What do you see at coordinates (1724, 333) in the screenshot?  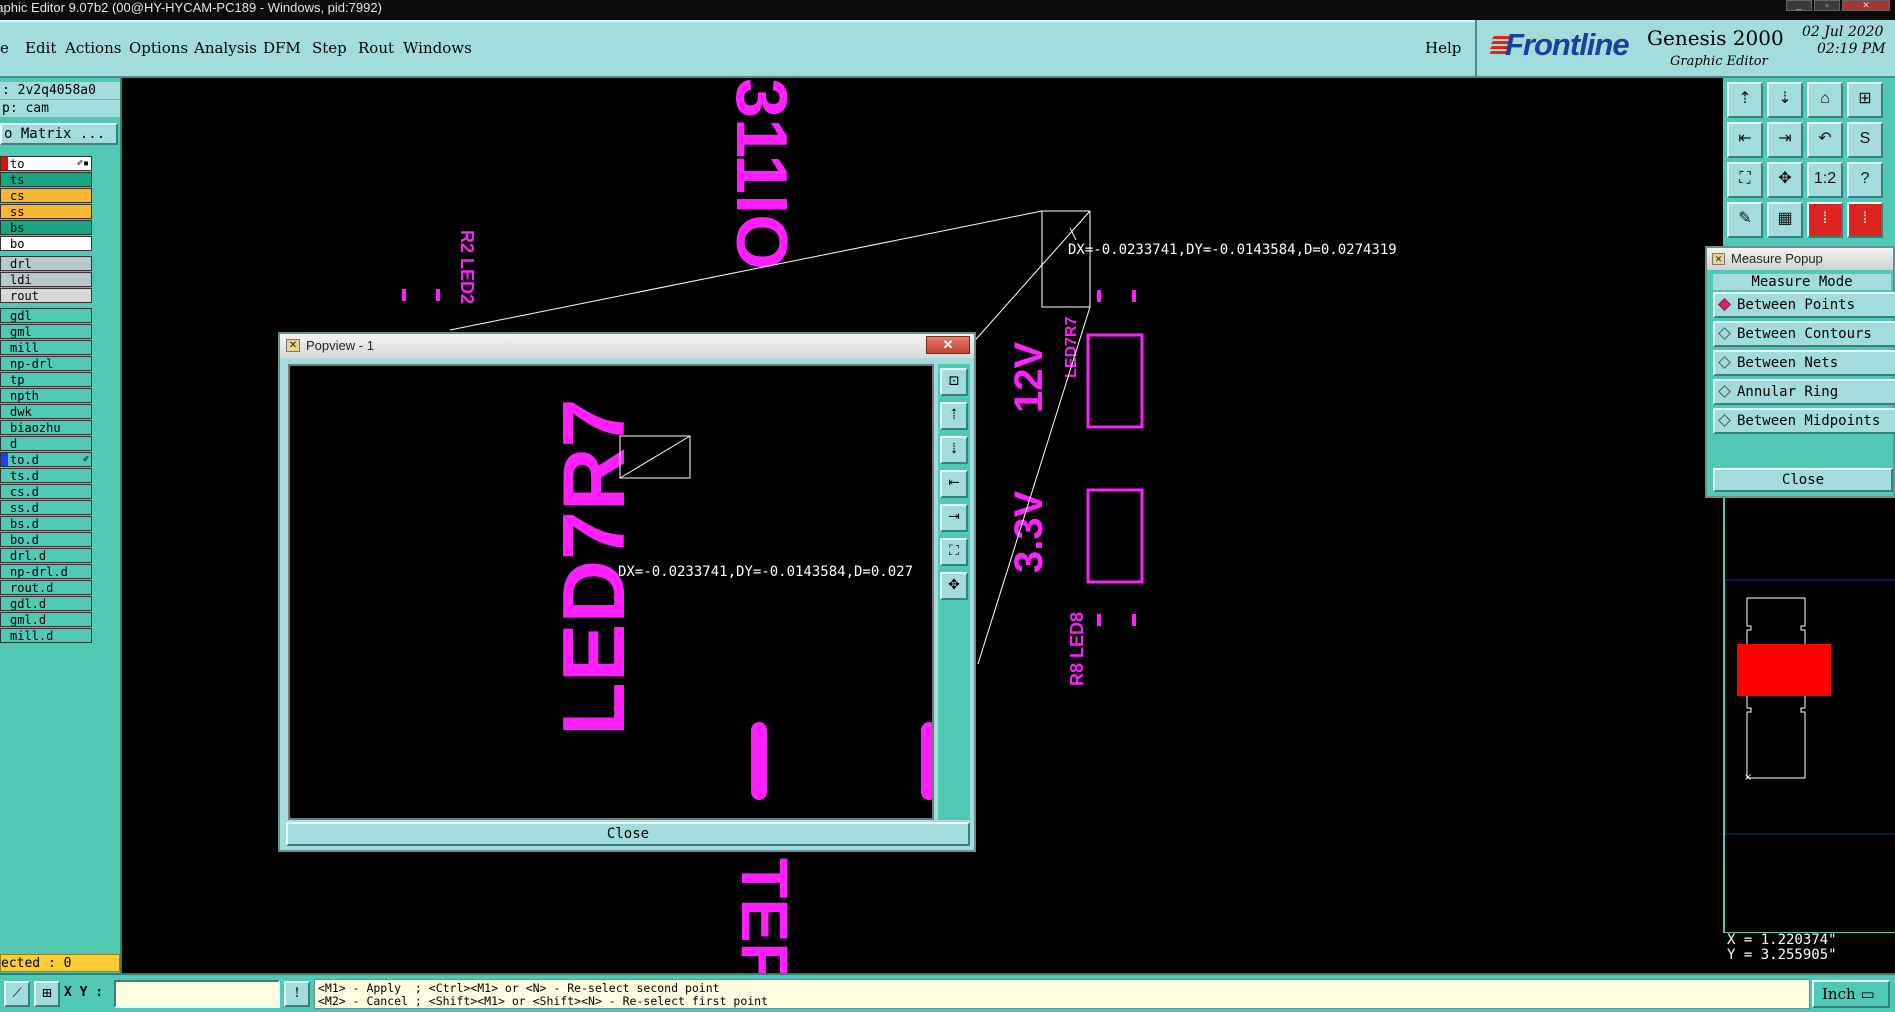 I see `radio-diamond-icon` at bounding box center [1724, 333].